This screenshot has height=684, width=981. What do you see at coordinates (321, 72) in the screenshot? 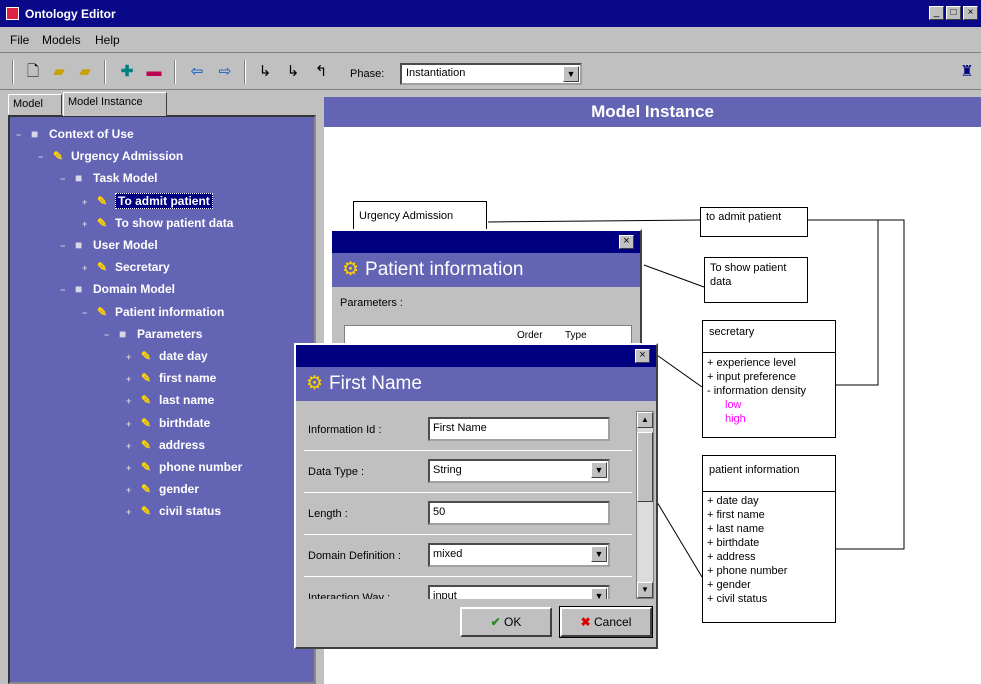
I see `link-back-icon: ↰` at bounding box center [321, 72].